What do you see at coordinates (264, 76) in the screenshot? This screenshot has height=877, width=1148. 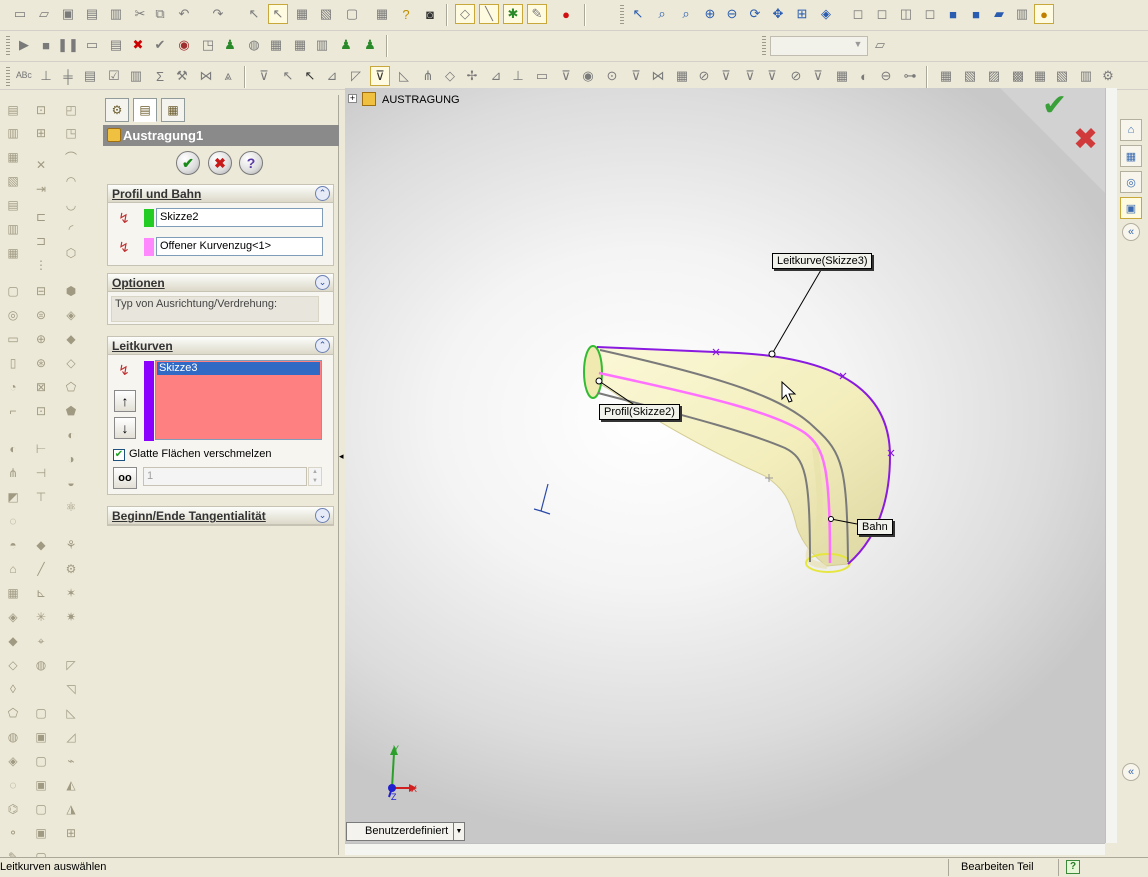 I see `filter-icon: ⊽` at bounding box center [264, 76].